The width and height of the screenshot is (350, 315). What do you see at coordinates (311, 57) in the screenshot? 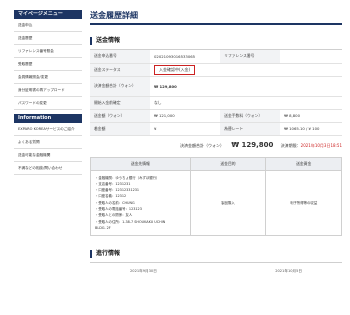
I see `ref-no-value` at bounding box center [311, 57].